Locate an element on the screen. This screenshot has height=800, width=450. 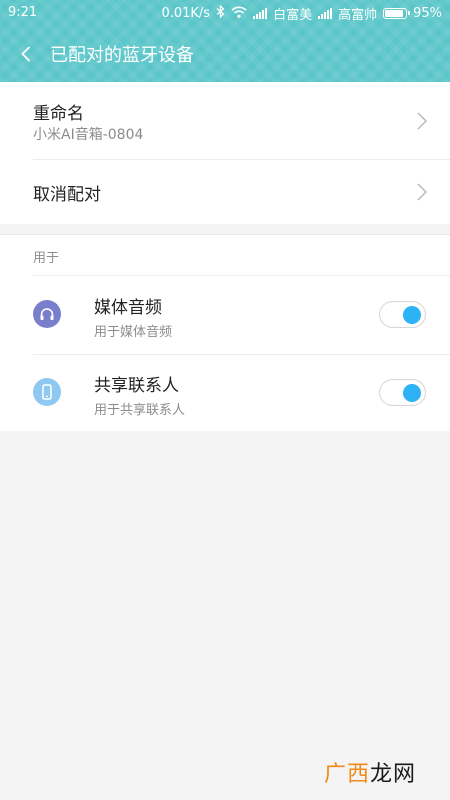
phone-icon is located at coordinates (47, 392).